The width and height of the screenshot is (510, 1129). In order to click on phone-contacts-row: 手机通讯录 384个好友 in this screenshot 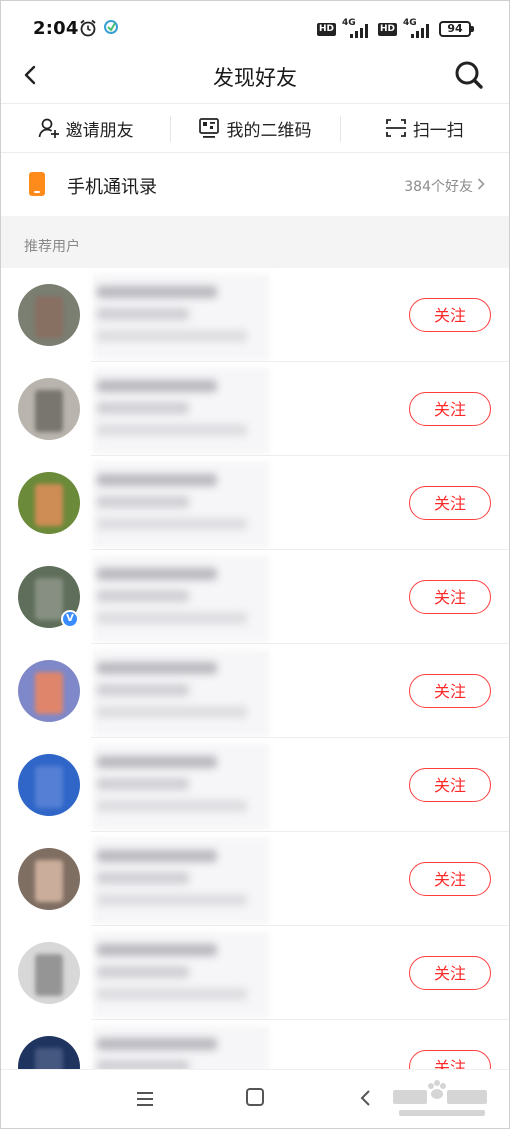, I will do `click(255, 185)`.